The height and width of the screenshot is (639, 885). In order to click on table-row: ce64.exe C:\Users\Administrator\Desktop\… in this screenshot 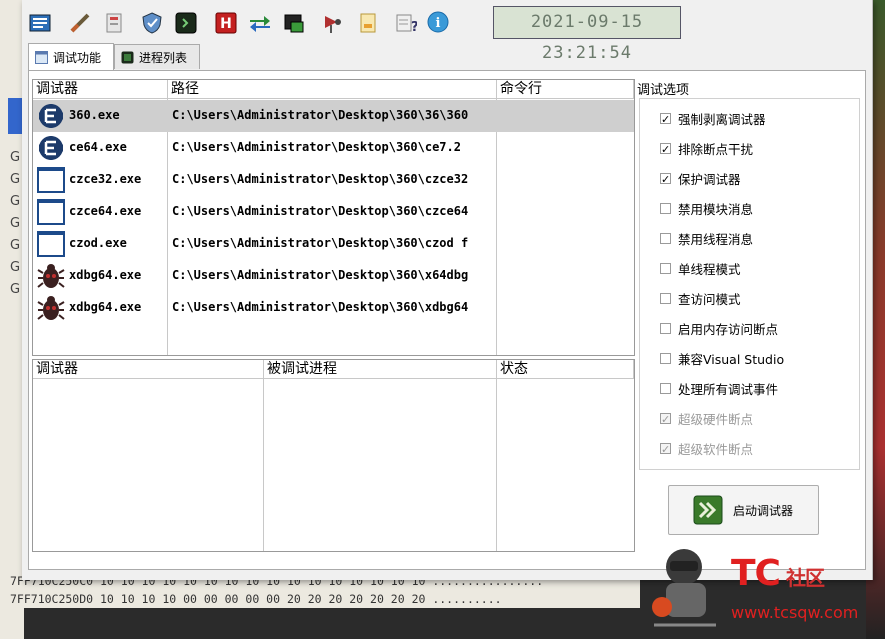, I will do `click(333, 148)`.